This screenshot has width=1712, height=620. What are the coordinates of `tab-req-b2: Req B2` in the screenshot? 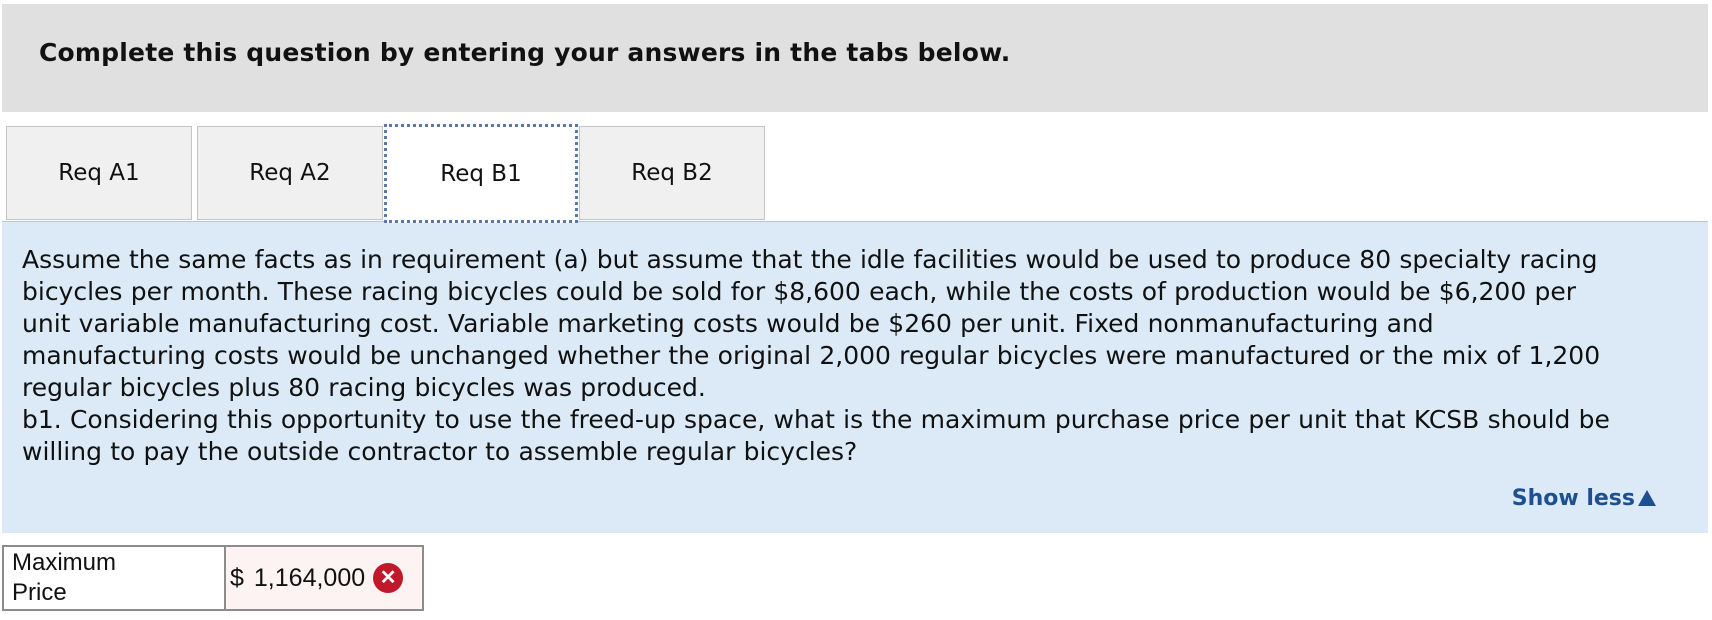 It's located at (672, 173).